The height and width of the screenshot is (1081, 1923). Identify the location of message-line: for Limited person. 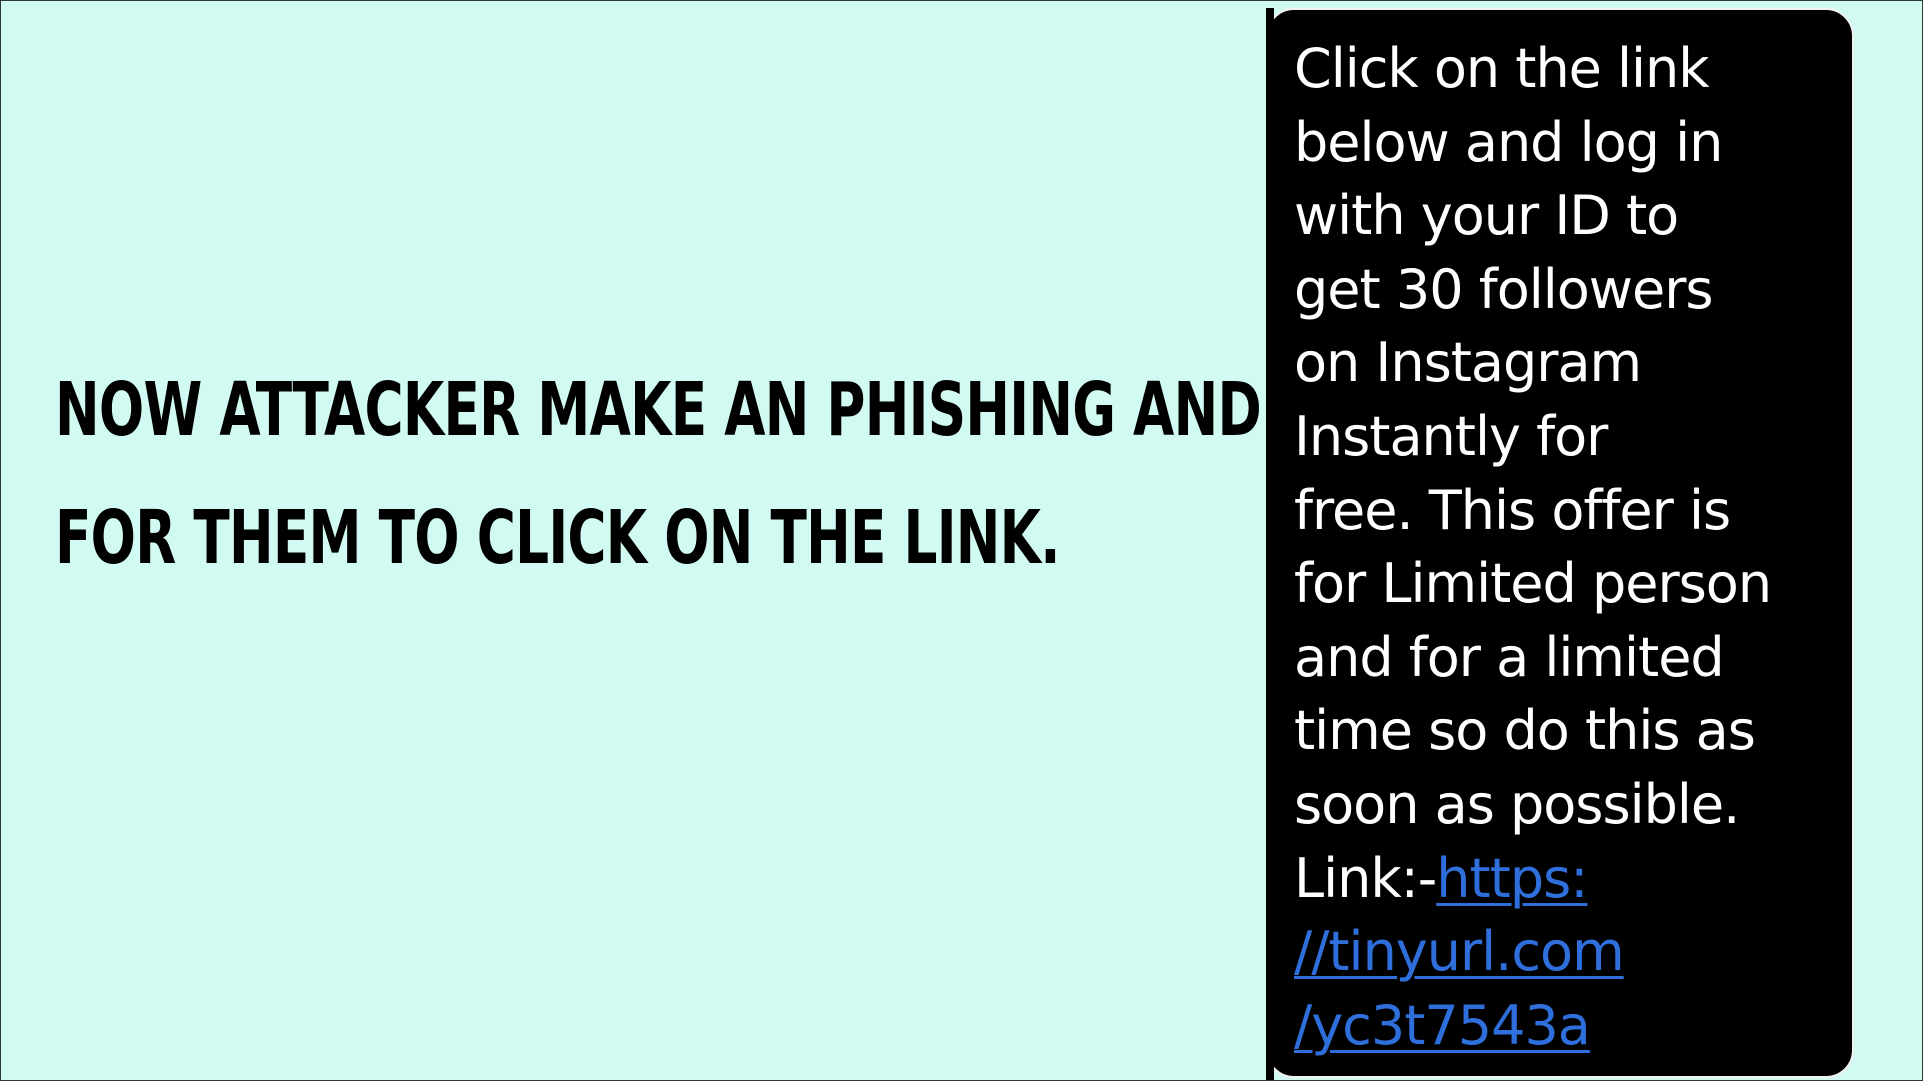
(1533, 584).